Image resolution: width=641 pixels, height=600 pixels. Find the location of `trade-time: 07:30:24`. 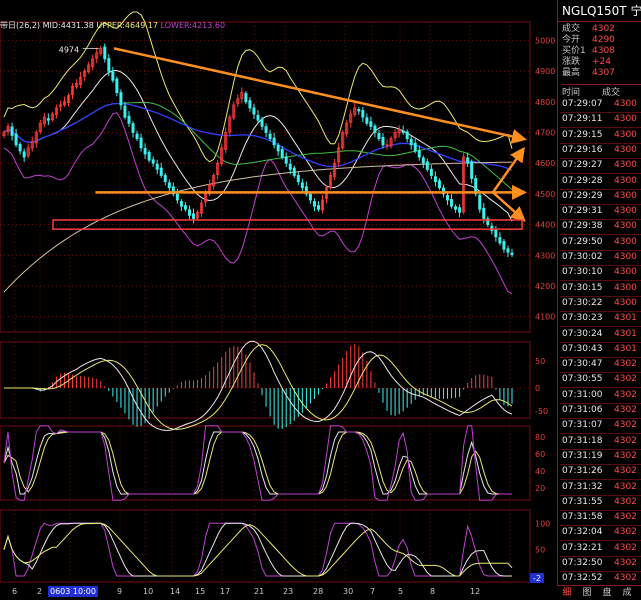

trade-time: 07:30:24 is located at coordinates (582, 333).